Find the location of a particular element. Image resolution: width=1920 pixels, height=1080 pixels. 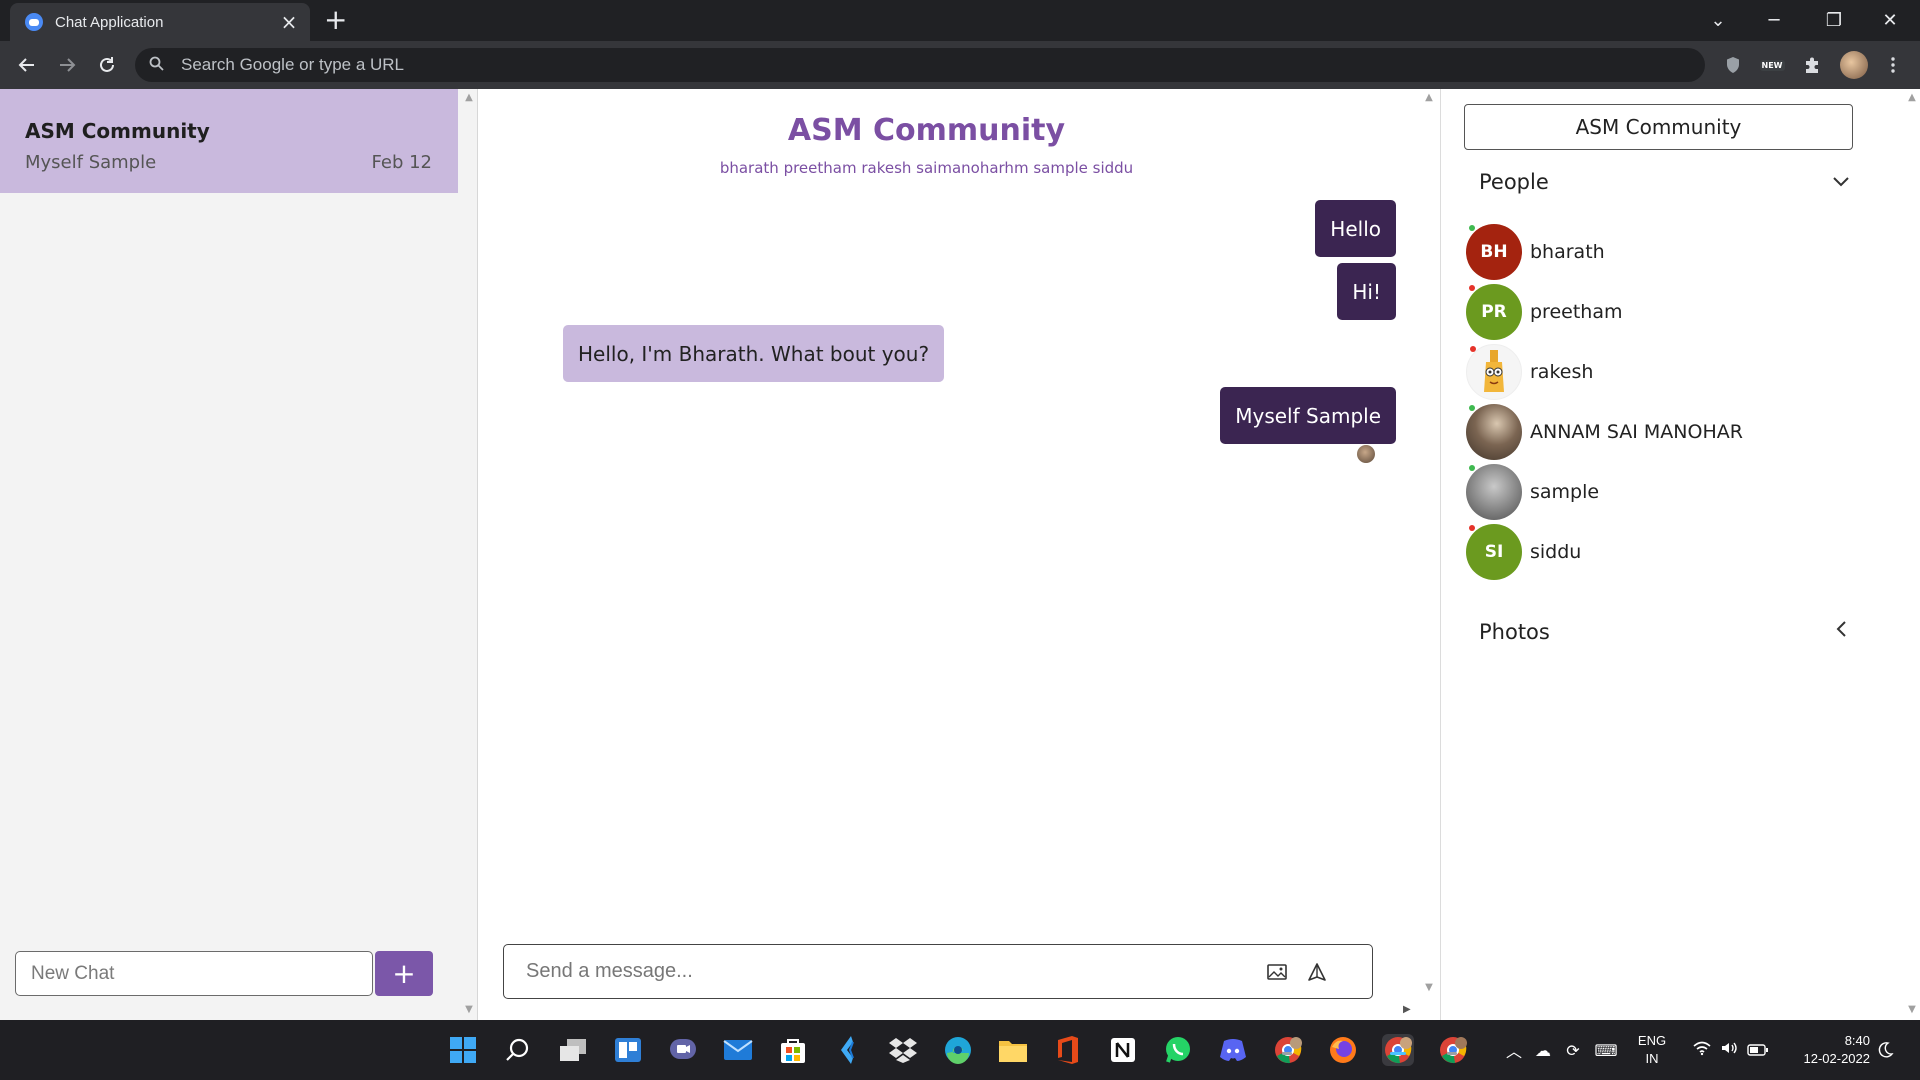

task-view-icon is located at coordinates (573, 1050).